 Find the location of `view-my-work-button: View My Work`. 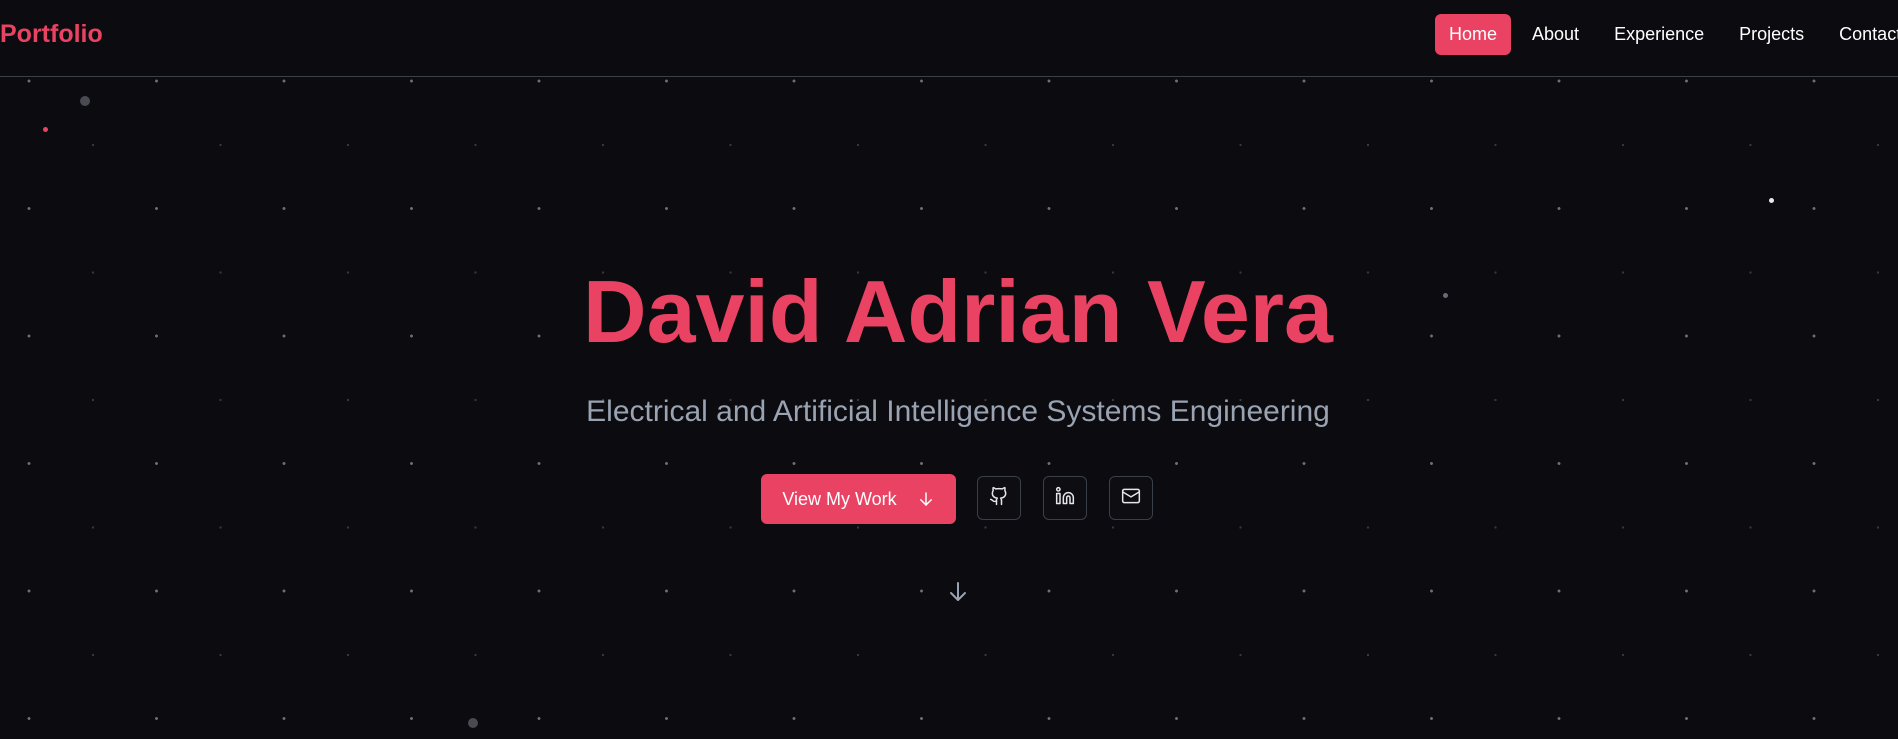

view-my-work-button: View My Work is located at coordinates (858, 499).